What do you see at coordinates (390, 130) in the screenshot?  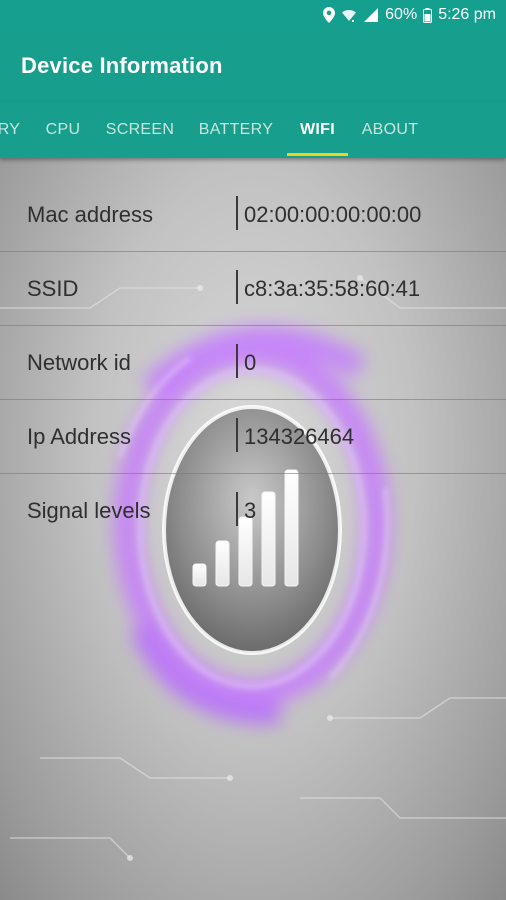 I see `tab-about: ABOUT` at bounding box center [390, 130].